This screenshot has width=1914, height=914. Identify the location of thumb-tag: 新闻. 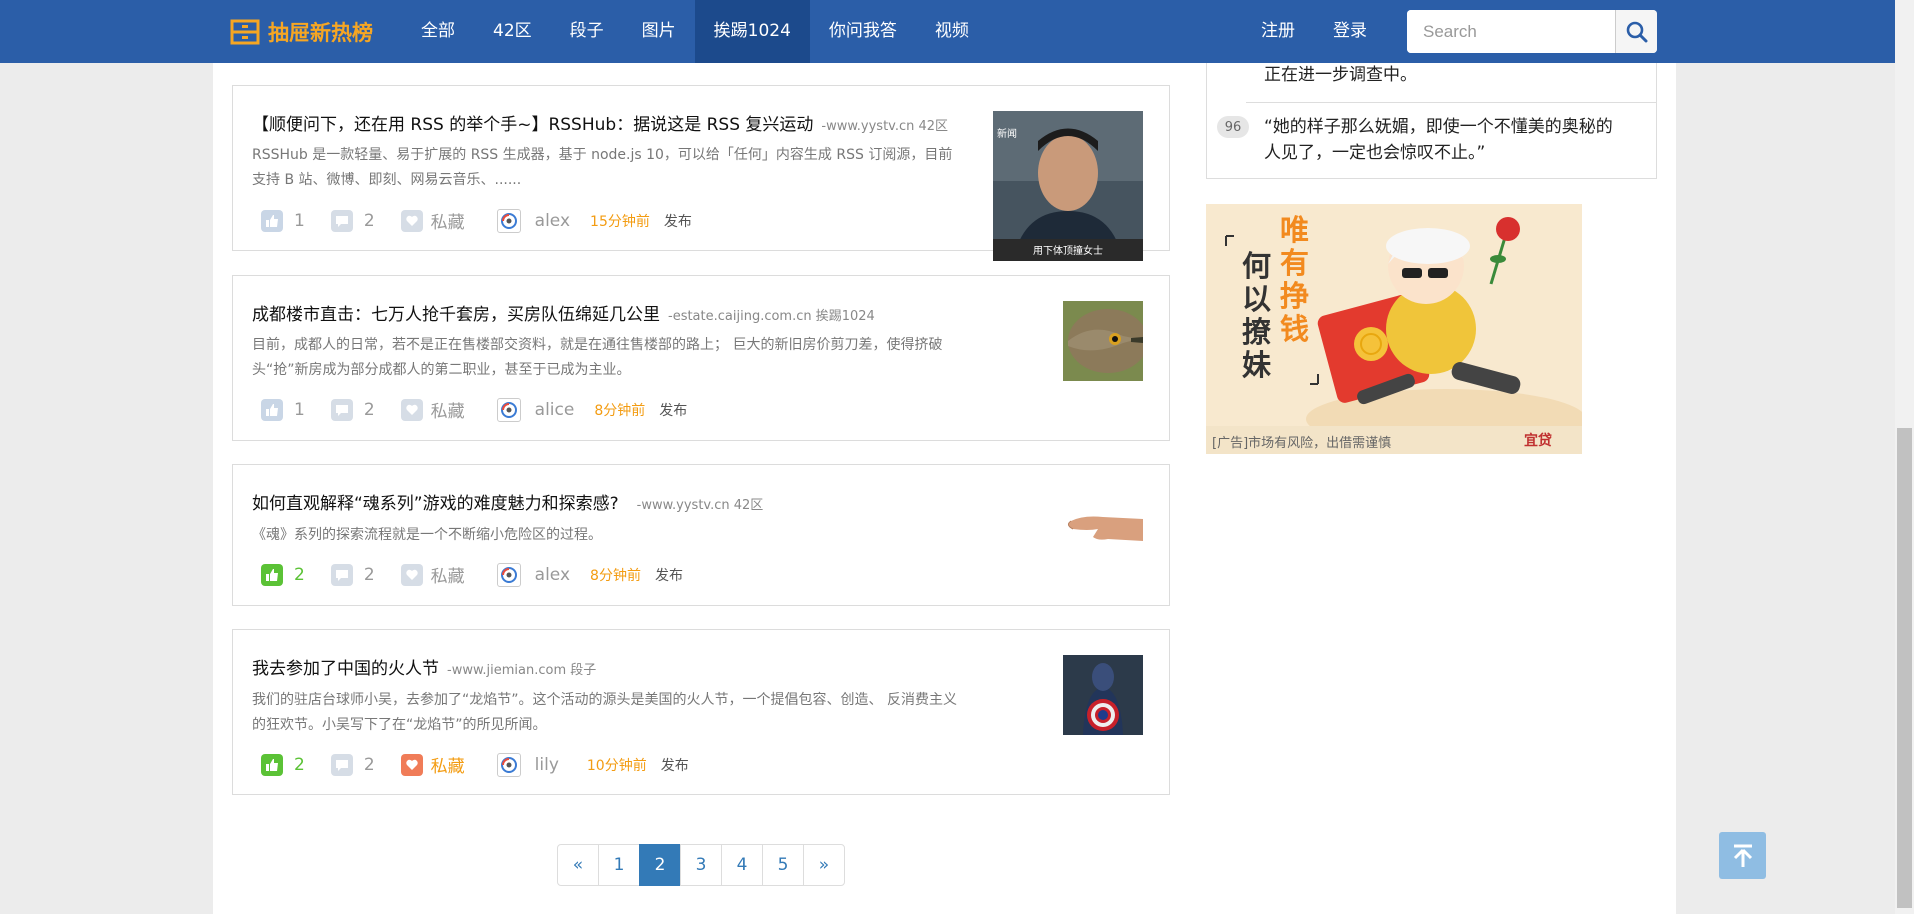
(1007, 134).